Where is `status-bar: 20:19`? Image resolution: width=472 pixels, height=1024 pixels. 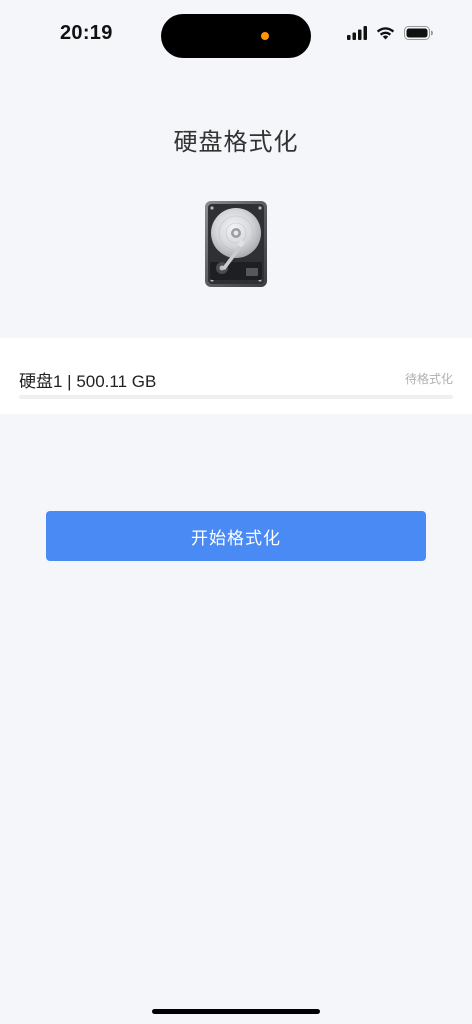
status-bar: 20:19 is located at coordinates (236, 35).